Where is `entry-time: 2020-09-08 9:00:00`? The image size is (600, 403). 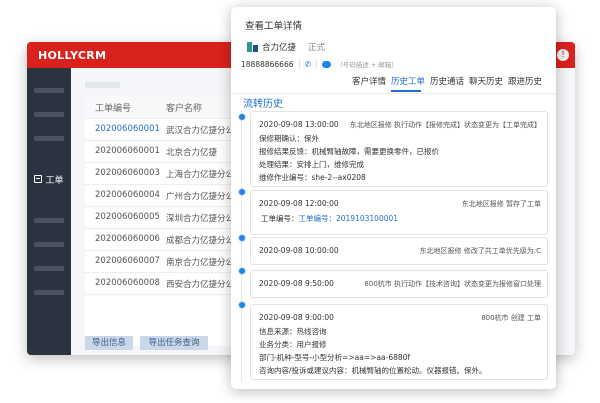
entry-time: 2020-09-08 9:00:00 is located at coordinates (296, 317).